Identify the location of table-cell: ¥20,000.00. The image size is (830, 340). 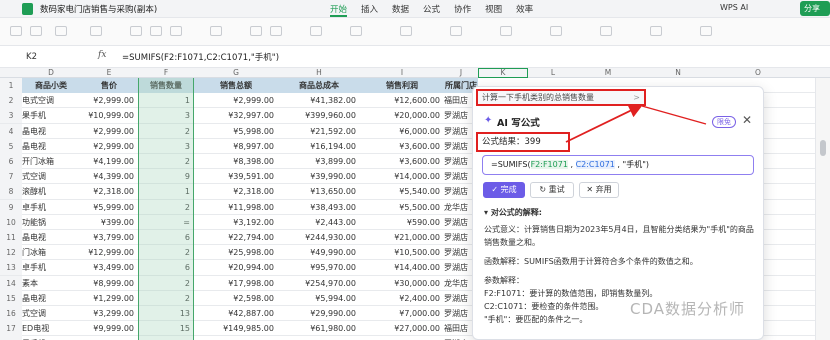
(402, 338).